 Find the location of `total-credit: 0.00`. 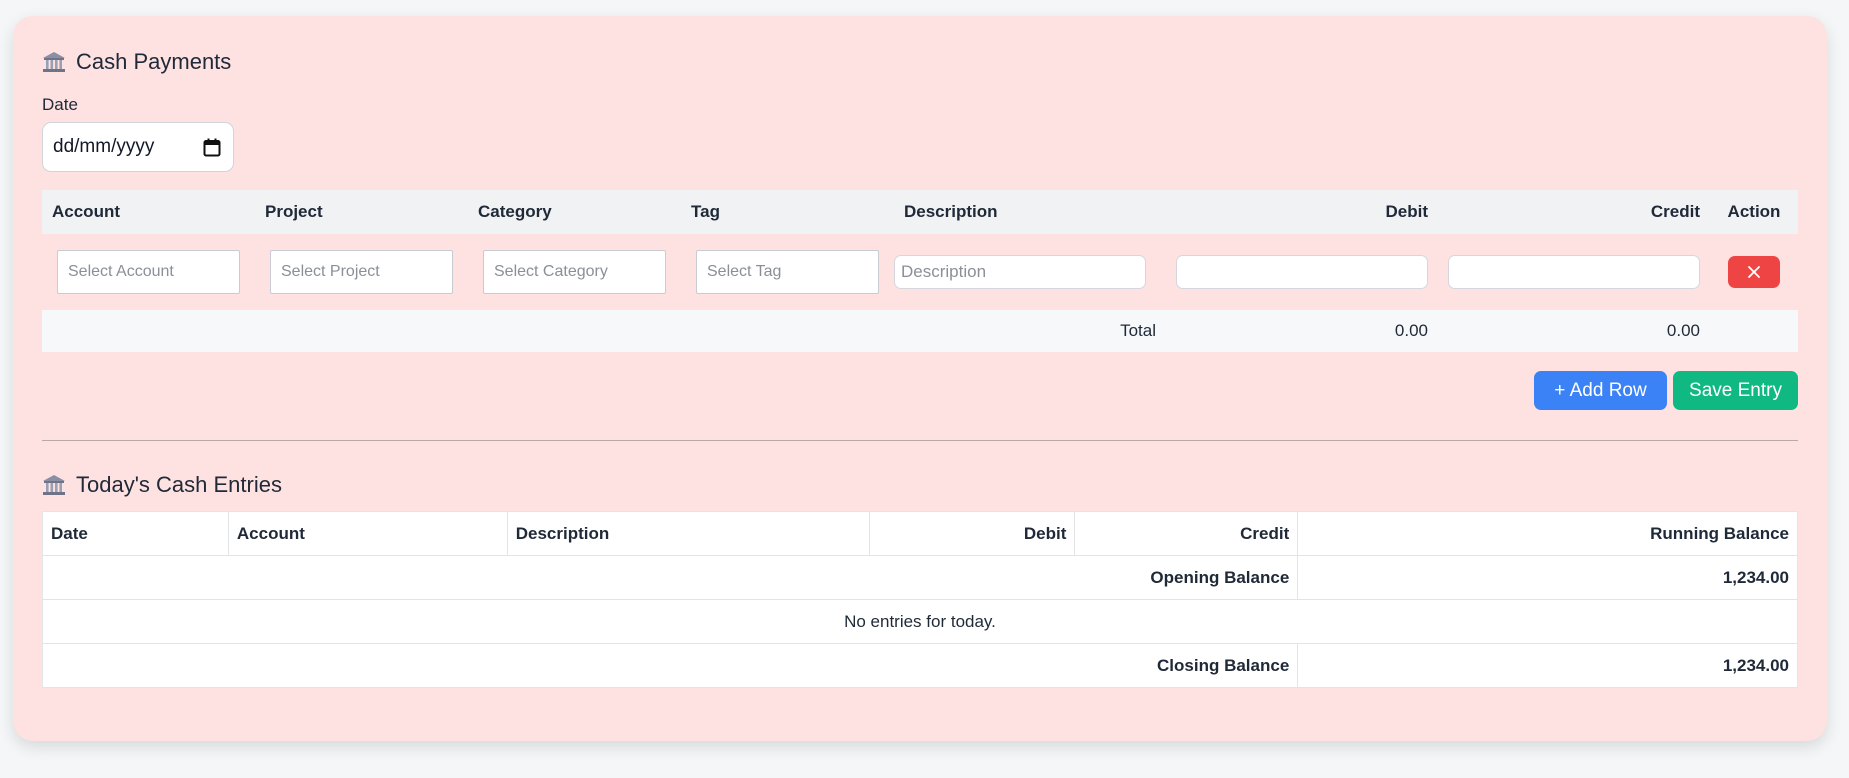

total-credit: 0.00 is located at coordinates (1683, 330).